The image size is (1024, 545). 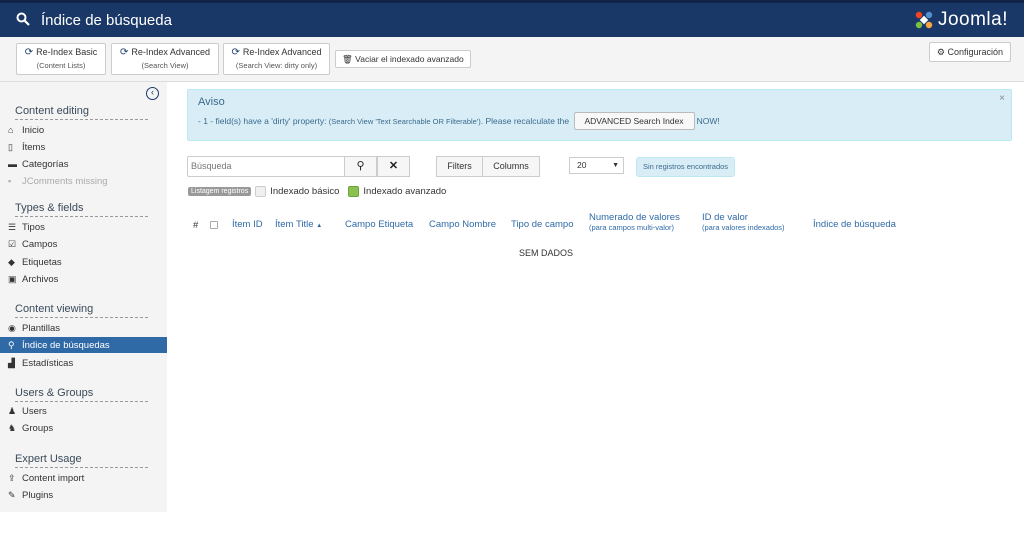 What do you see at coordinates (459, 166) in the screenshot?
I see `filters-button: Filters` at bounding box center [459, 166].